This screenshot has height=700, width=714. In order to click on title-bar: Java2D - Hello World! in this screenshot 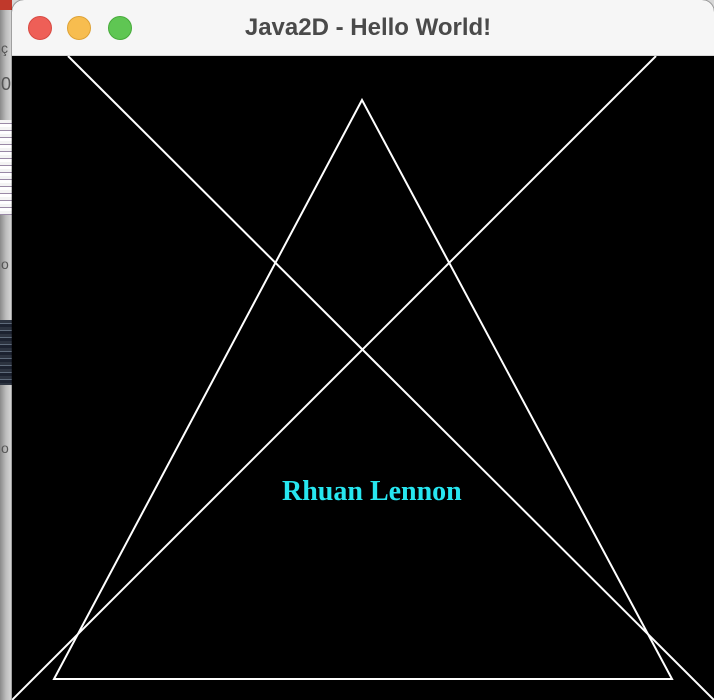, I will do `click(363, 28)`.